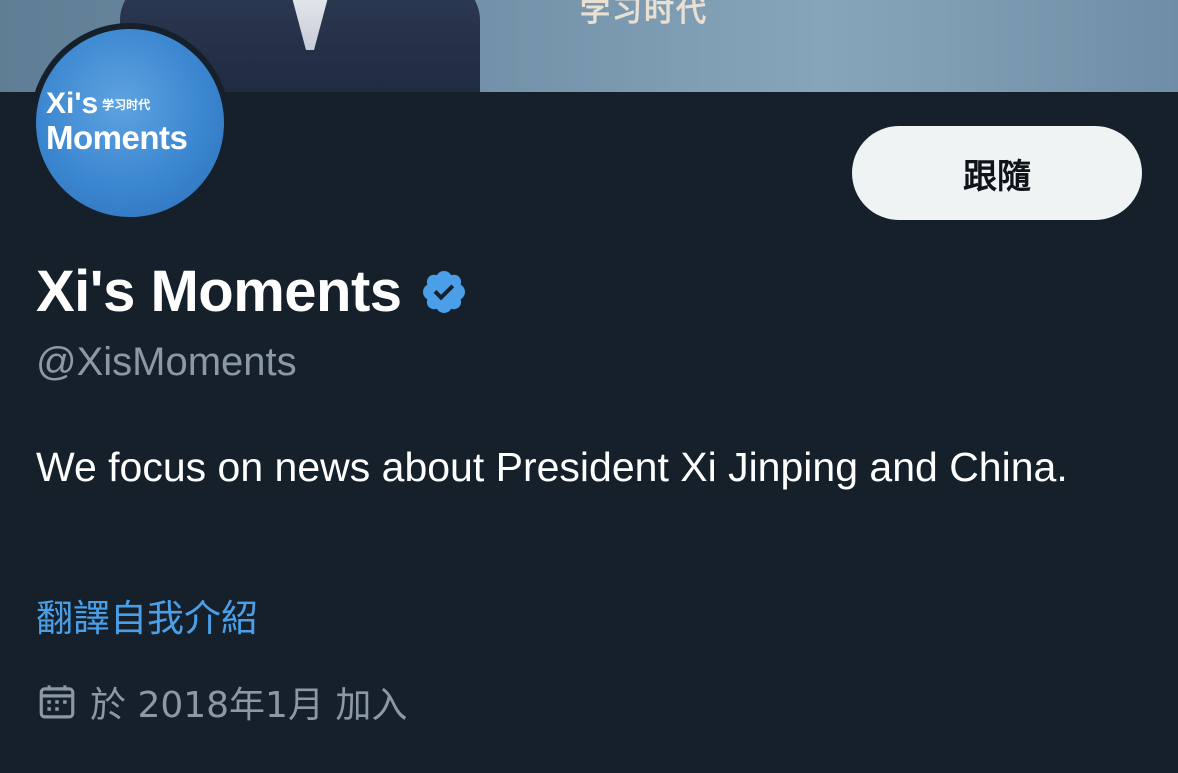  Describe the element at coordinates (249, 705) in the screenshot. I see `joined-date: 於 2018年1月 加入` at that location.